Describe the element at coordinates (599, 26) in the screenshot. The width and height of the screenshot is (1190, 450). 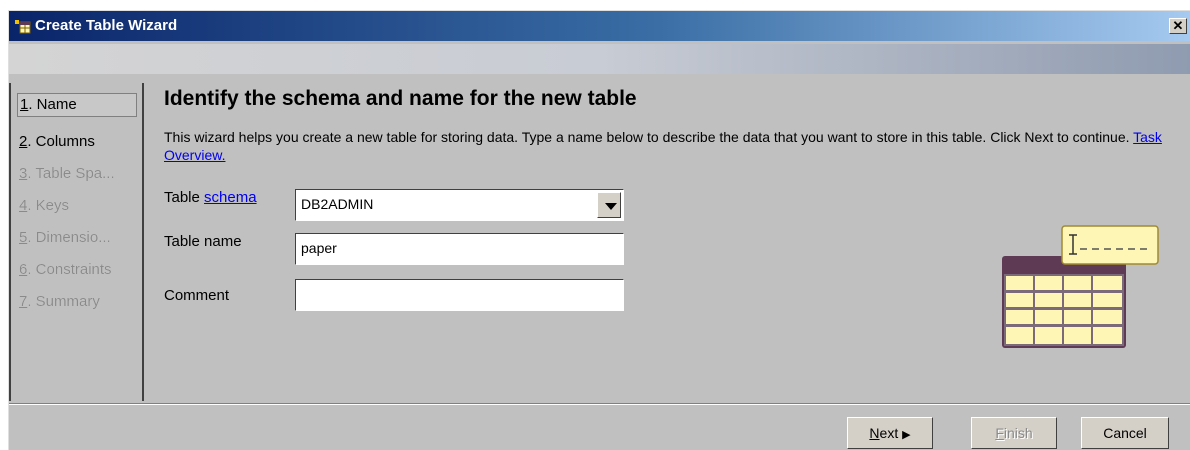
I see `title-bar: Create Table Wizard ✕` at that location.